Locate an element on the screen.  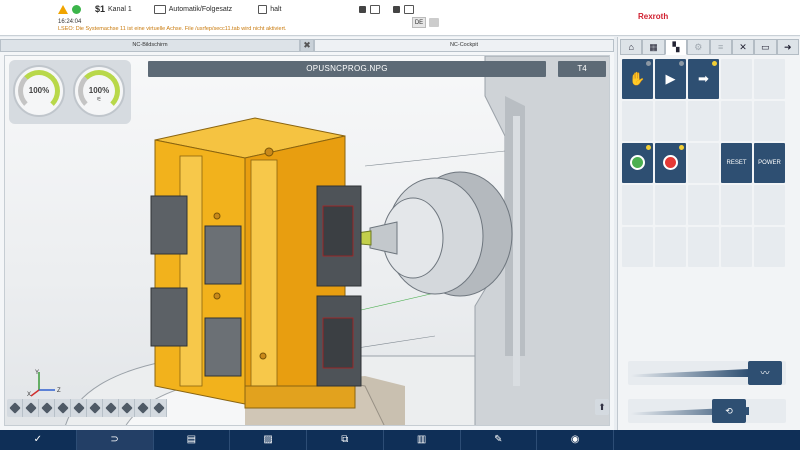
status-led-active is located at coordinates (681, 147).